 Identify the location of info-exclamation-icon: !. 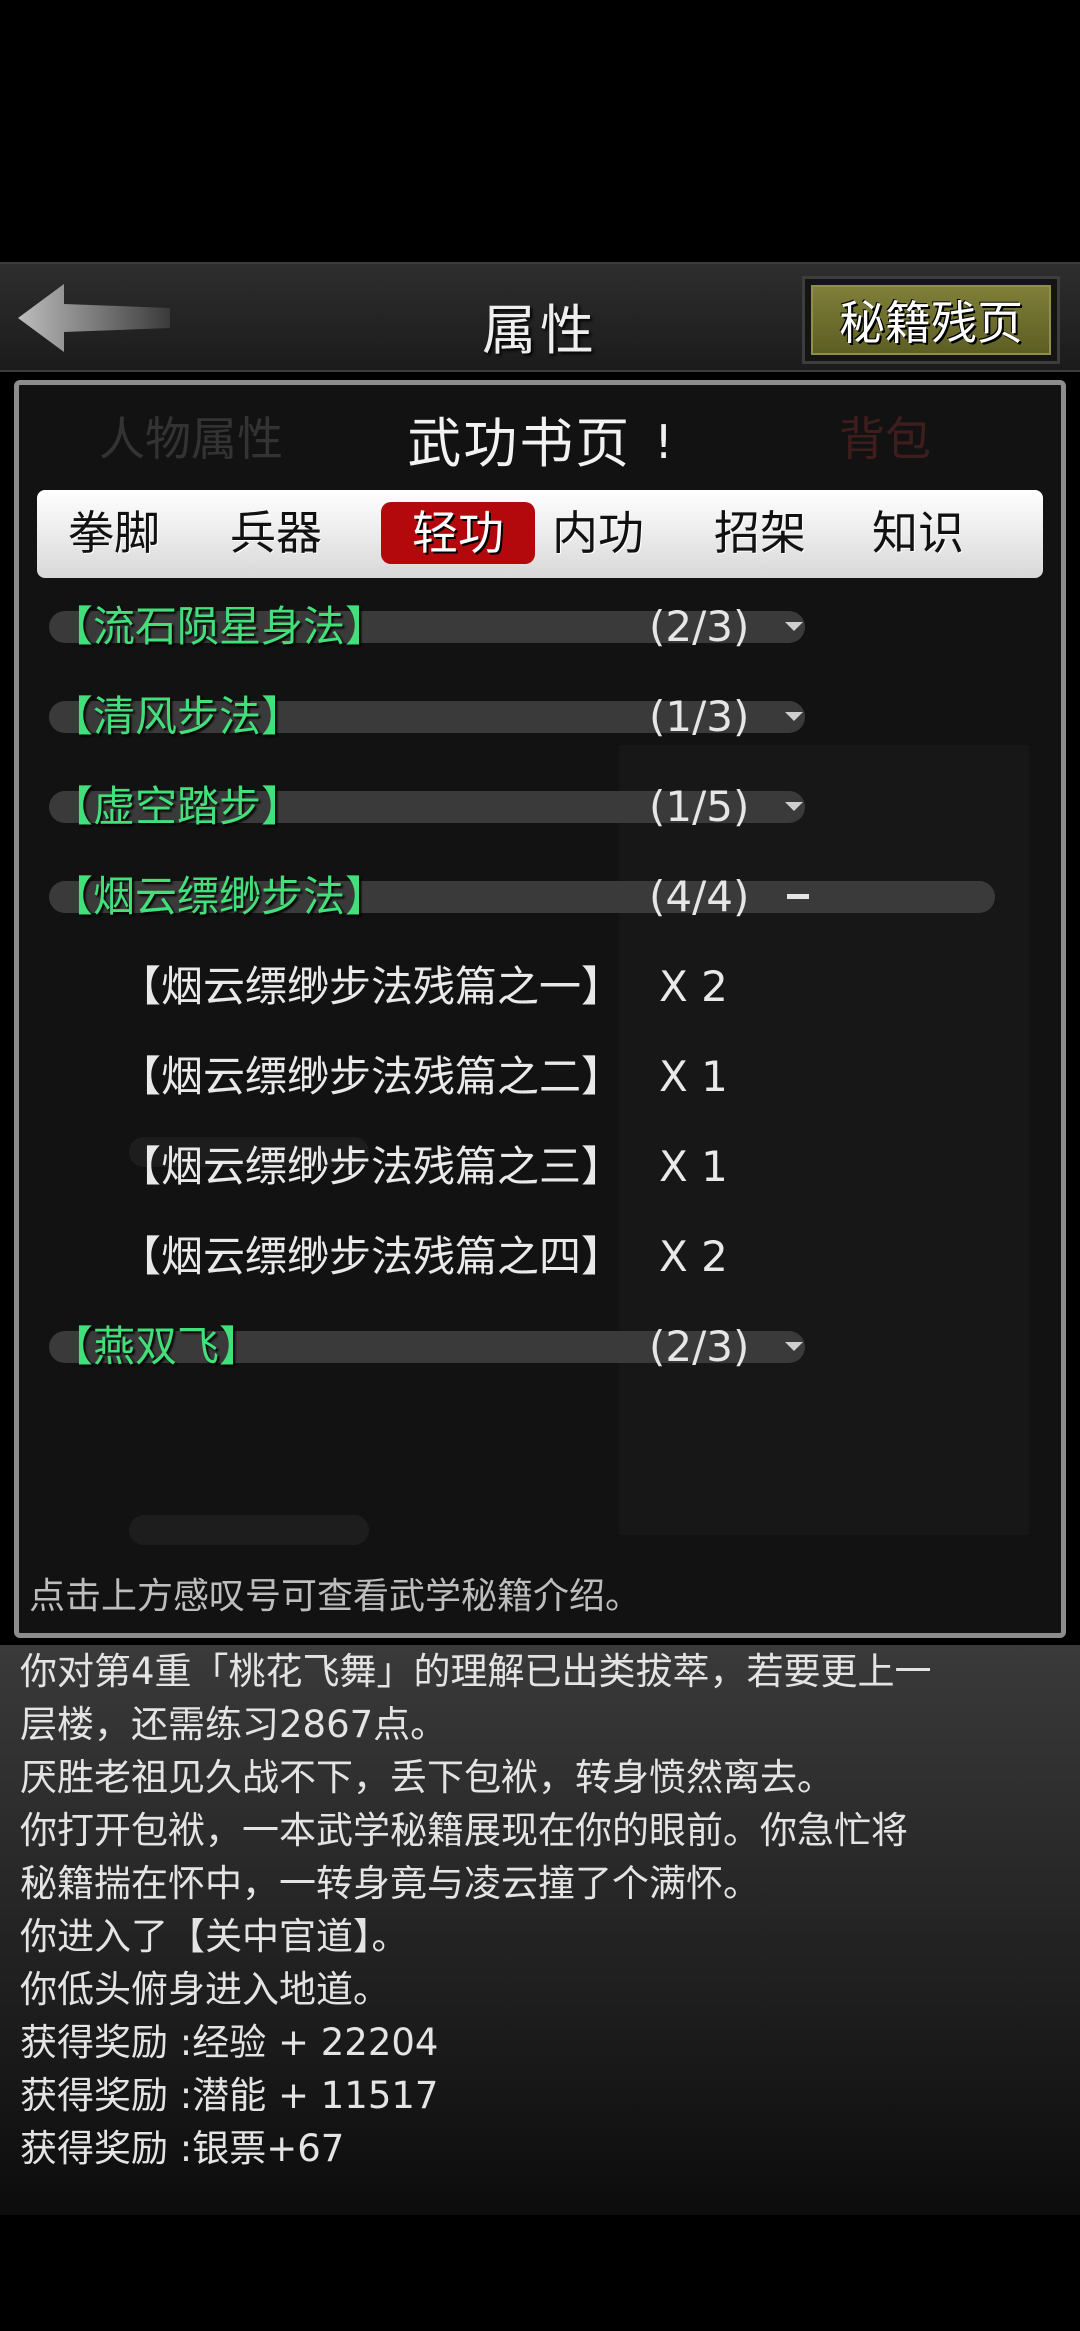
(663, 442).